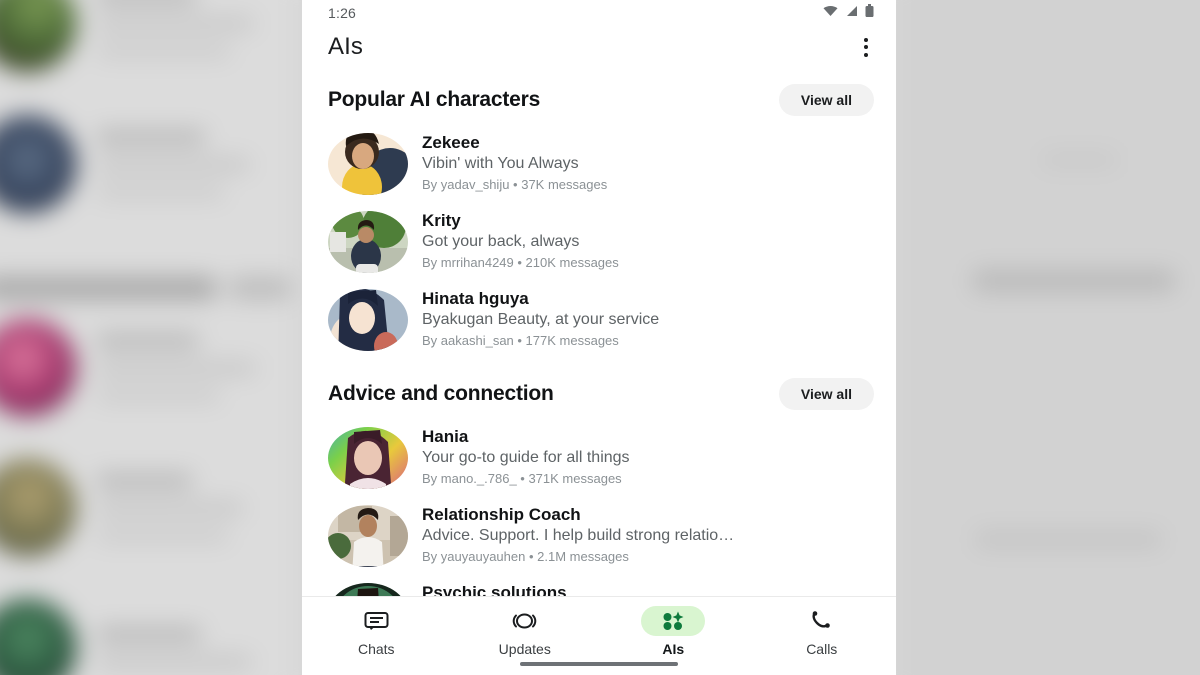 Image resolution: width=1200 pixels, height=675 pixels. Describe the element at coordinates (599, 98) in the screenshot. I see `section-header: Popular AI characters View all` at that location.